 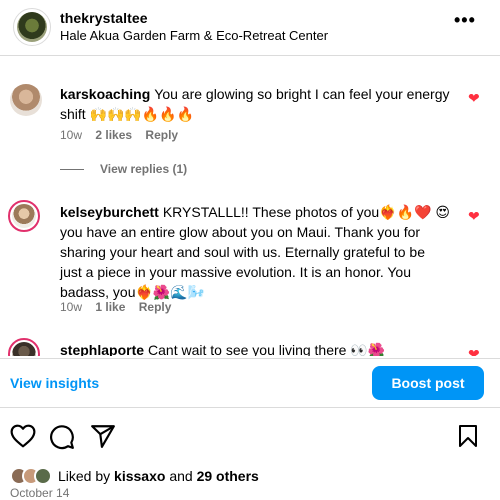 What do you see at coordinates (43, 476) in the screenshot?
I see `liker-avatar` at bounding box center [43, 476].